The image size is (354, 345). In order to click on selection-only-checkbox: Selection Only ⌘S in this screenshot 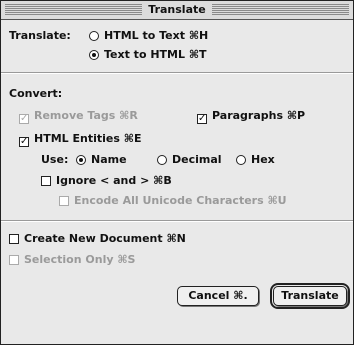, I will do `click(72, 259)`.